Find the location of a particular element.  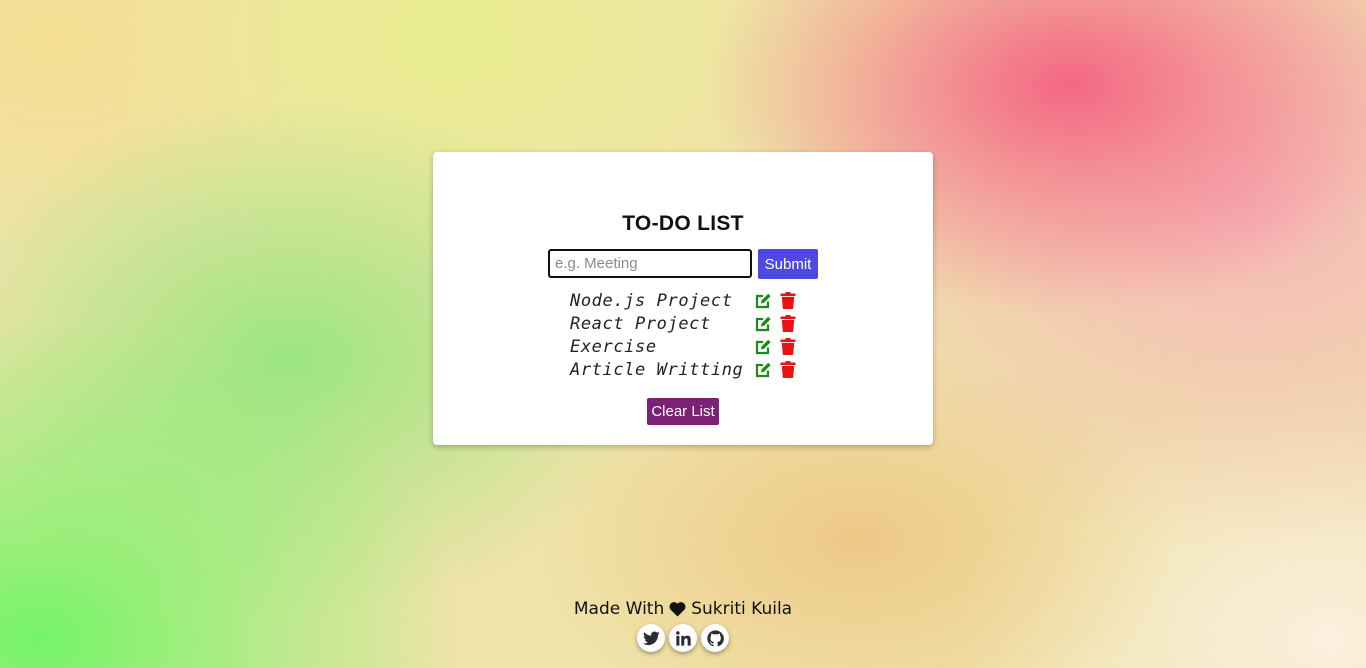

twitter-link is located at coordinates (651, 638).